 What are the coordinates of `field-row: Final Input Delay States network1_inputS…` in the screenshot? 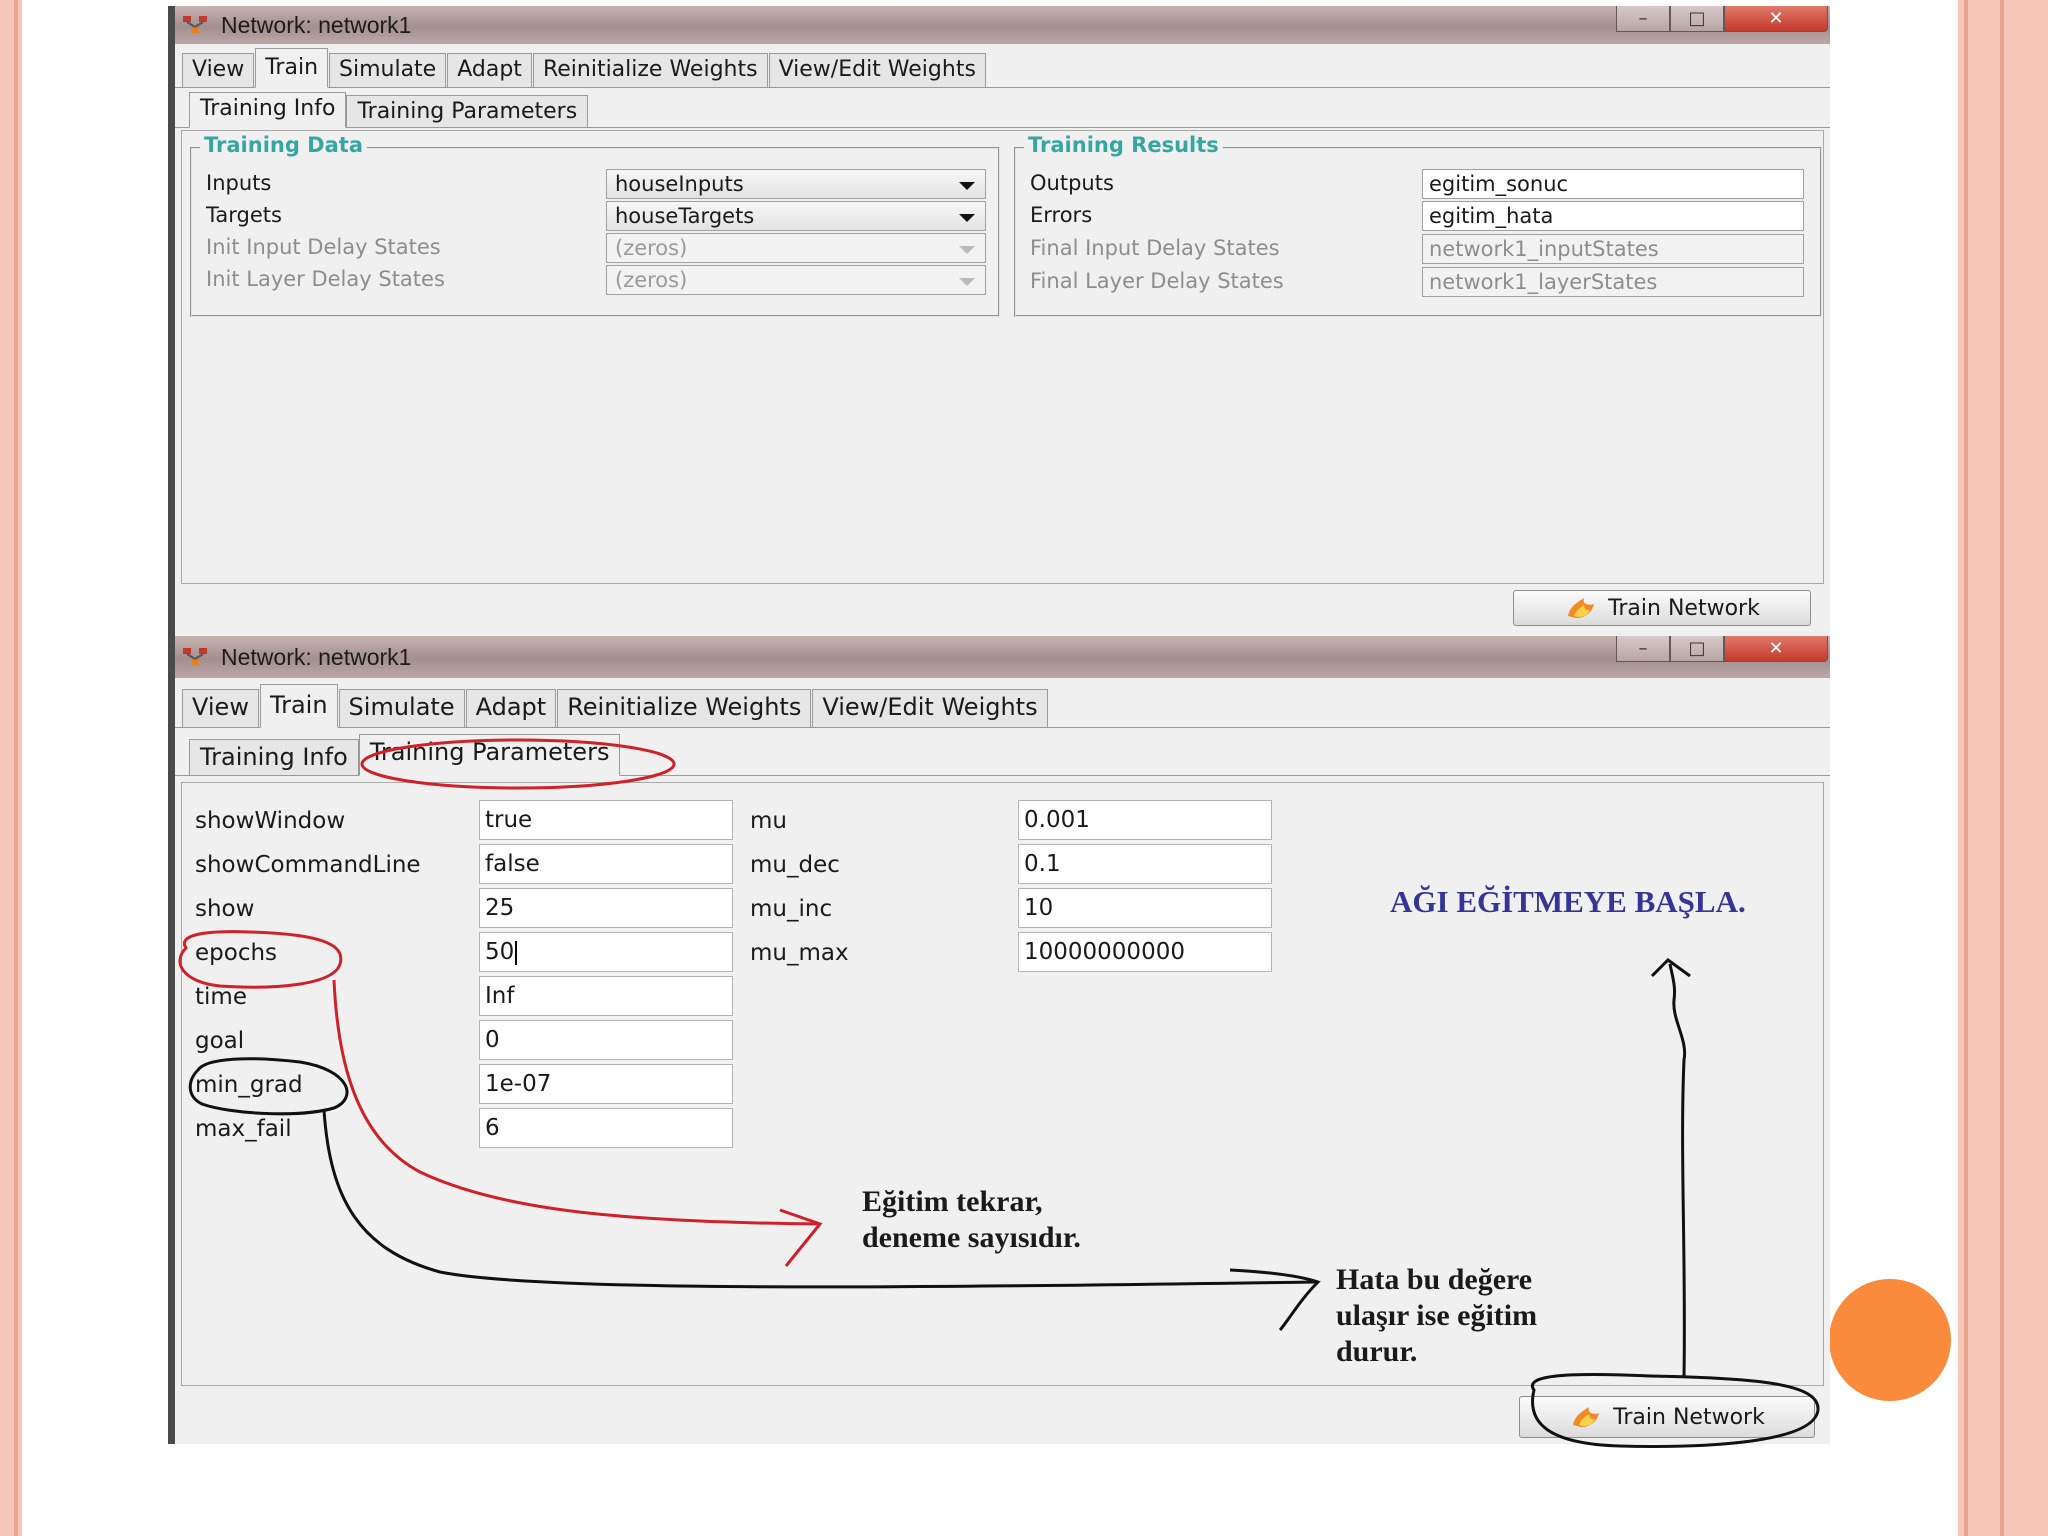 It's located at (1420, 249).